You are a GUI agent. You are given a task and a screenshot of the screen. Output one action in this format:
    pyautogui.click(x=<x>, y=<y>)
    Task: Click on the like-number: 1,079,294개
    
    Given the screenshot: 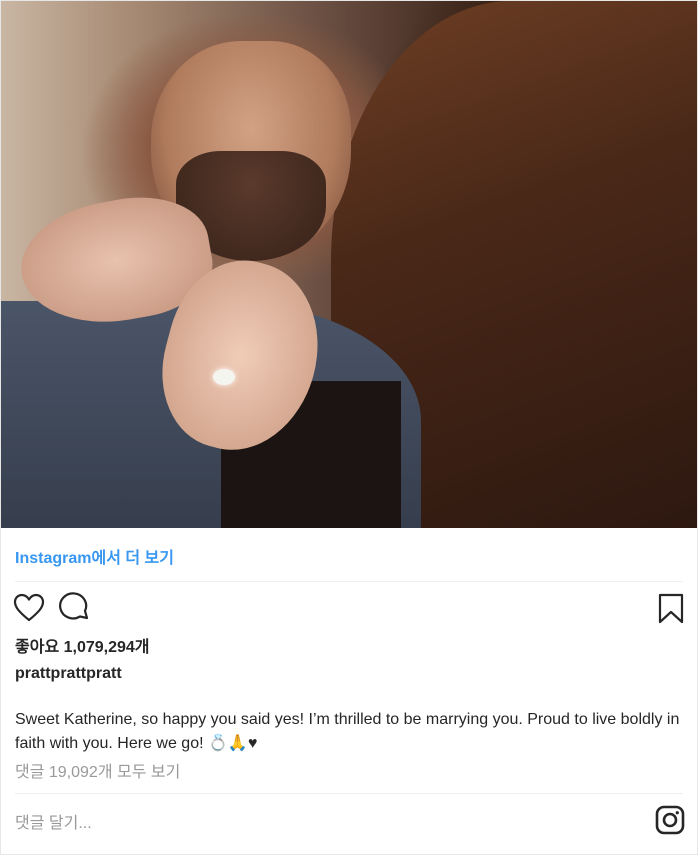 What is the action you would take?
    pyautogui.click(x=106, y=647)
    